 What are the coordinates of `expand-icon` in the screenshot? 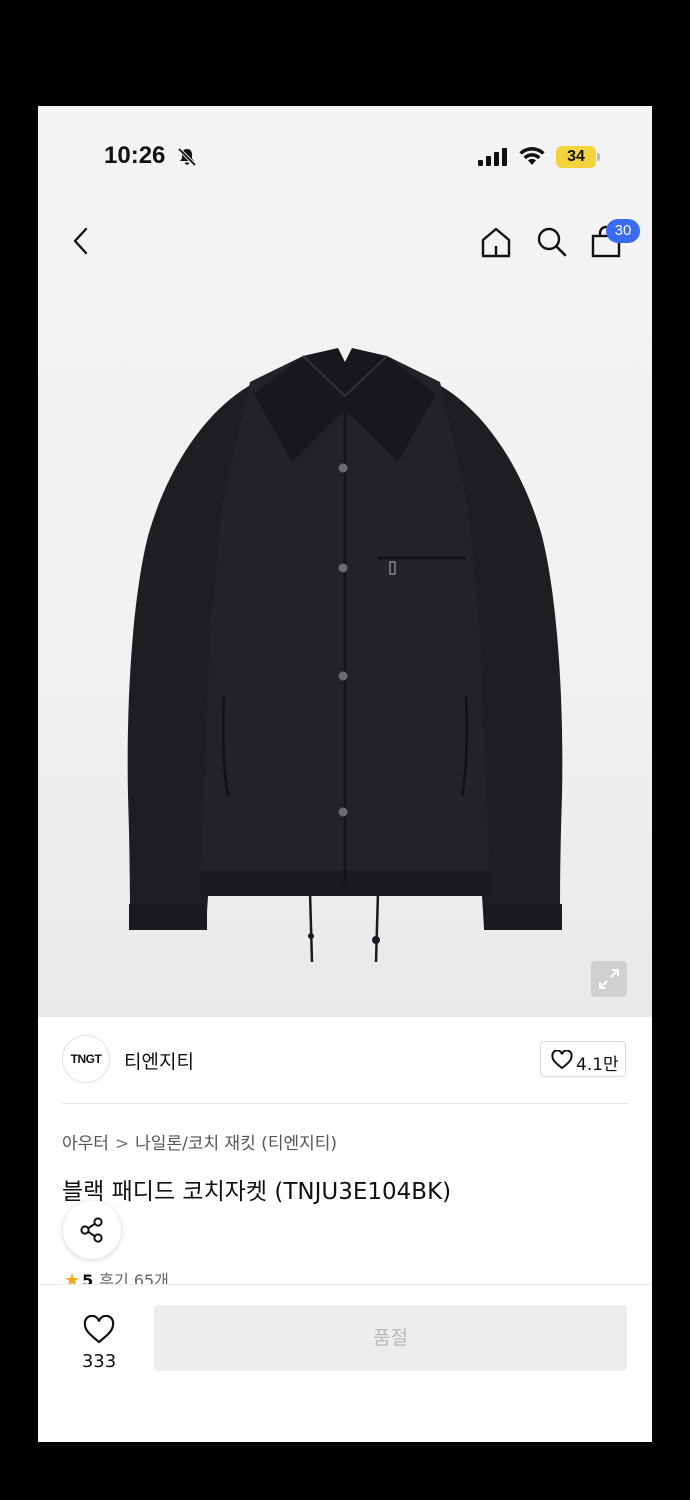 It's located at (609, 979).